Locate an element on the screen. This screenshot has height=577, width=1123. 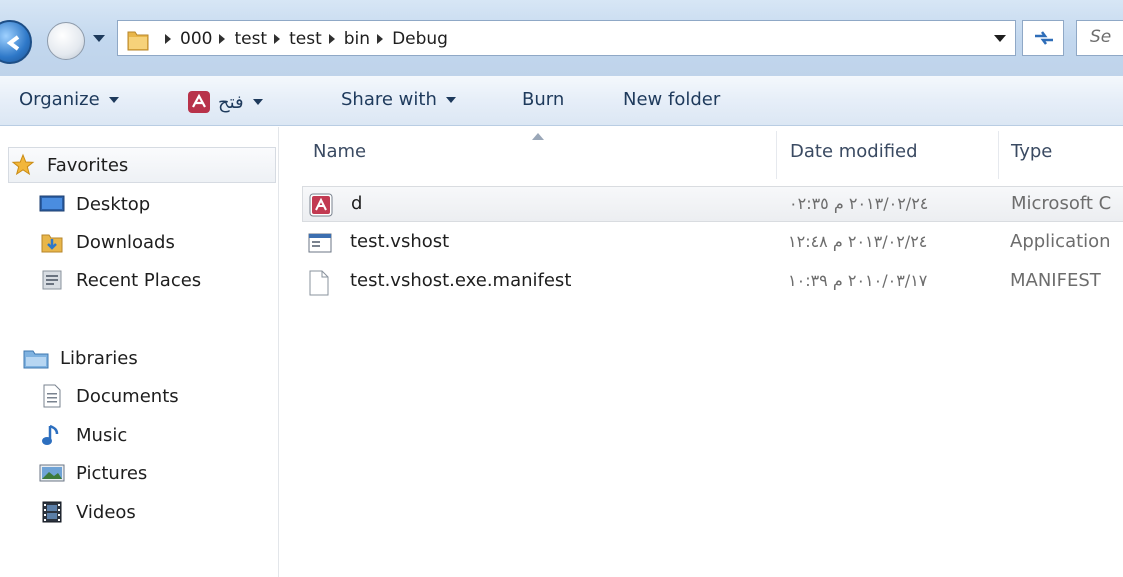
access-app-icon is located at coordinates (199, 102).